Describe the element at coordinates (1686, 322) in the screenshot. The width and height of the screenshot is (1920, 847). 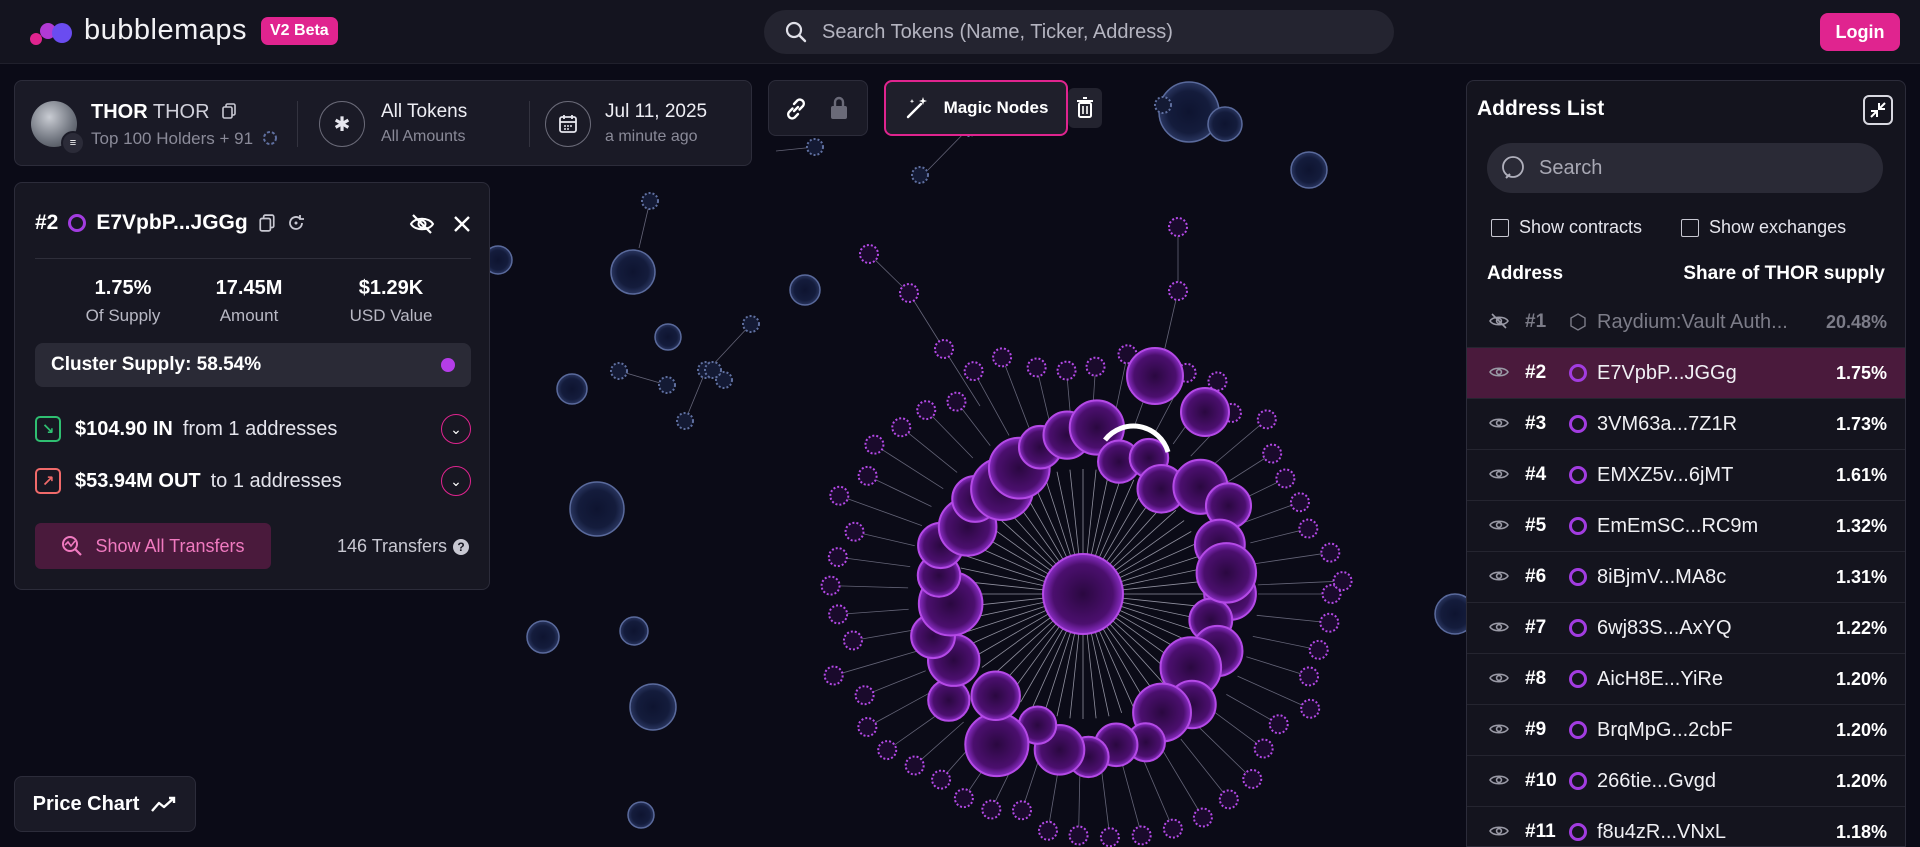
I see `address-row: #1 Raydium:Vault Auth... 20.48%` at that location.